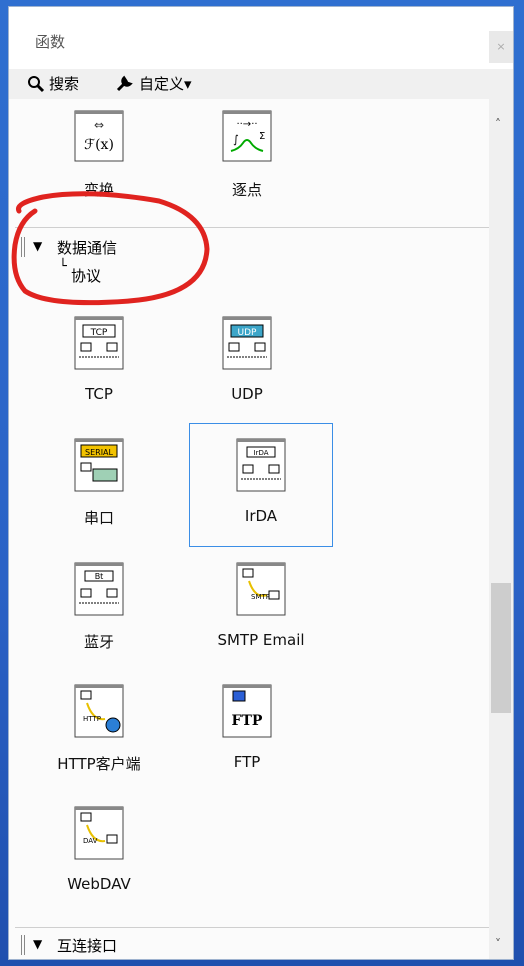 The image size is (524, 966). Describe the element at coordinates (99, 333) in the screenshot. I see `svg-text: TCP` at that location.